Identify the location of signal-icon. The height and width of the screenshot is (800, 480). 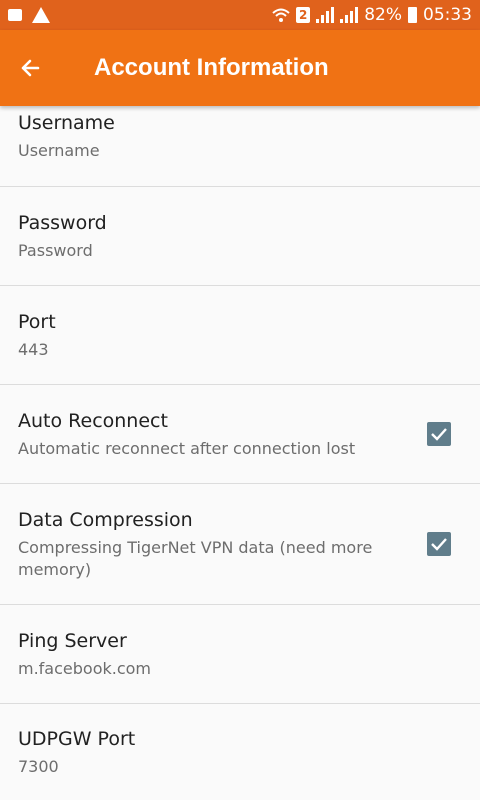
(325, 15).